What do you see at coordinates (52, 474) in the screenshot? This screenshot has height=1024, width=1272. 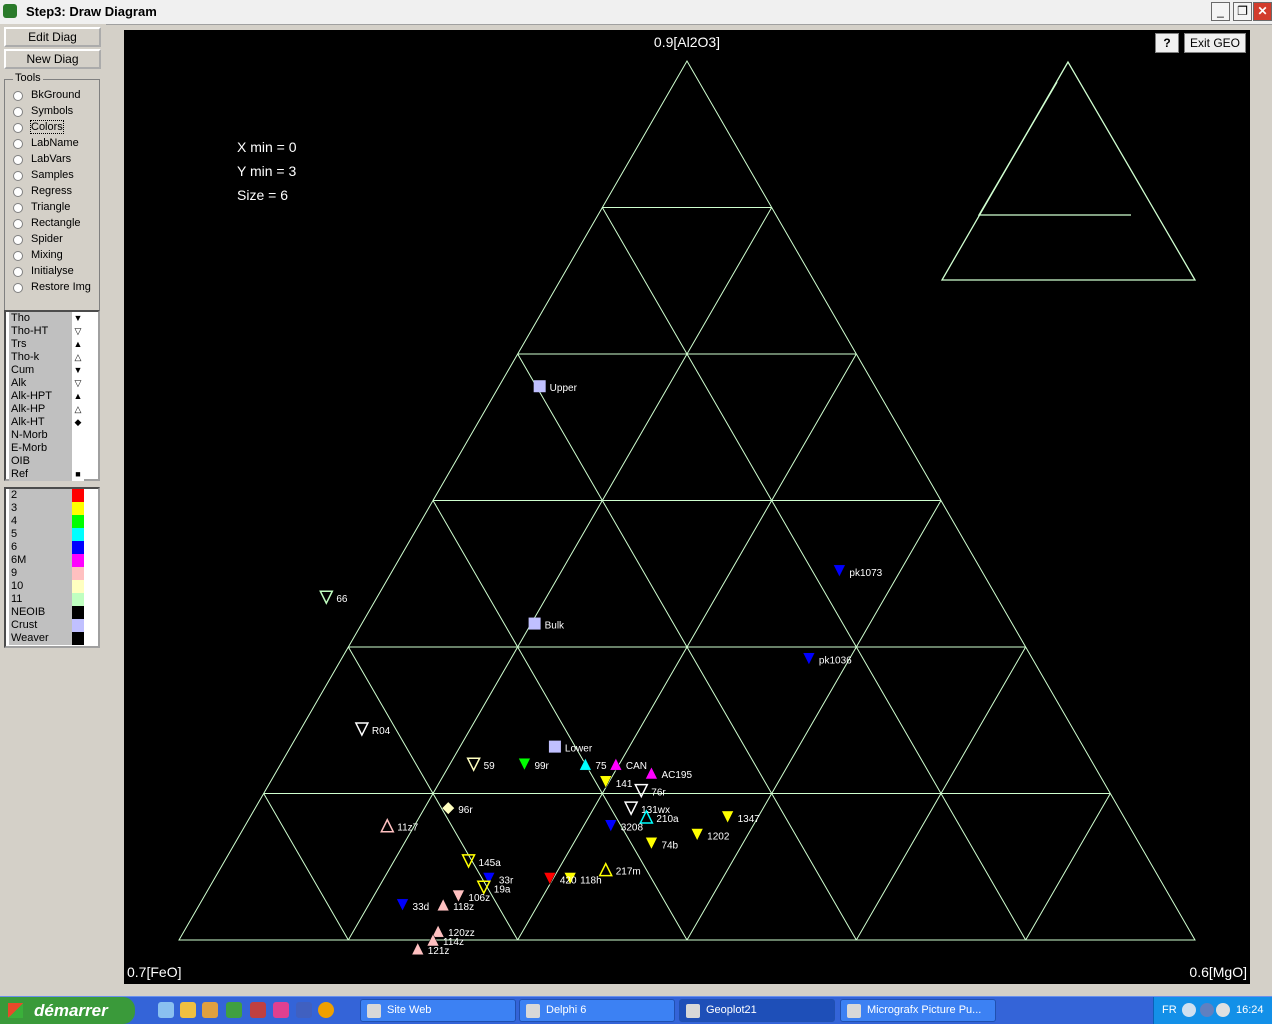 I see `series-row: Ref ■` at bounding box center [52, 474].